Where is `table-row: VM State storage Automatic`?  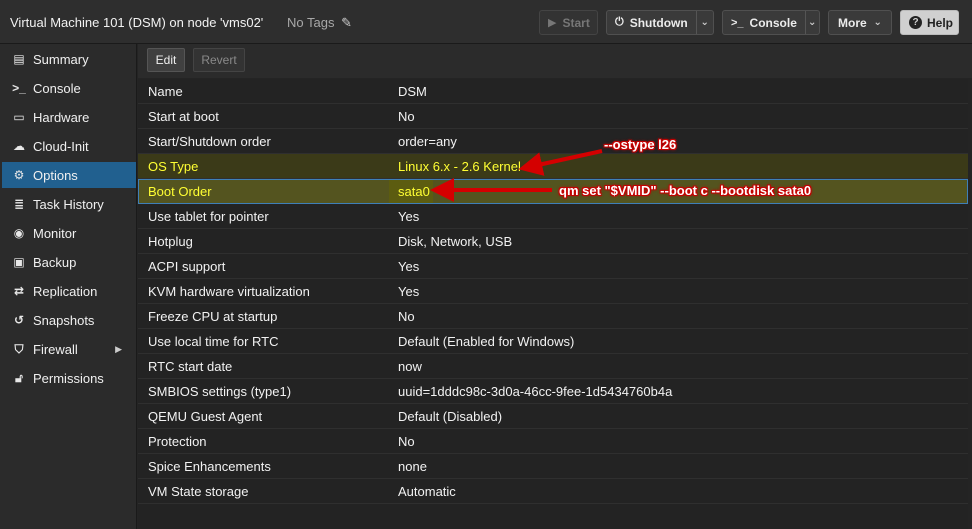
table-row: VM State storage Automatic is located at coordinates (553, 491).